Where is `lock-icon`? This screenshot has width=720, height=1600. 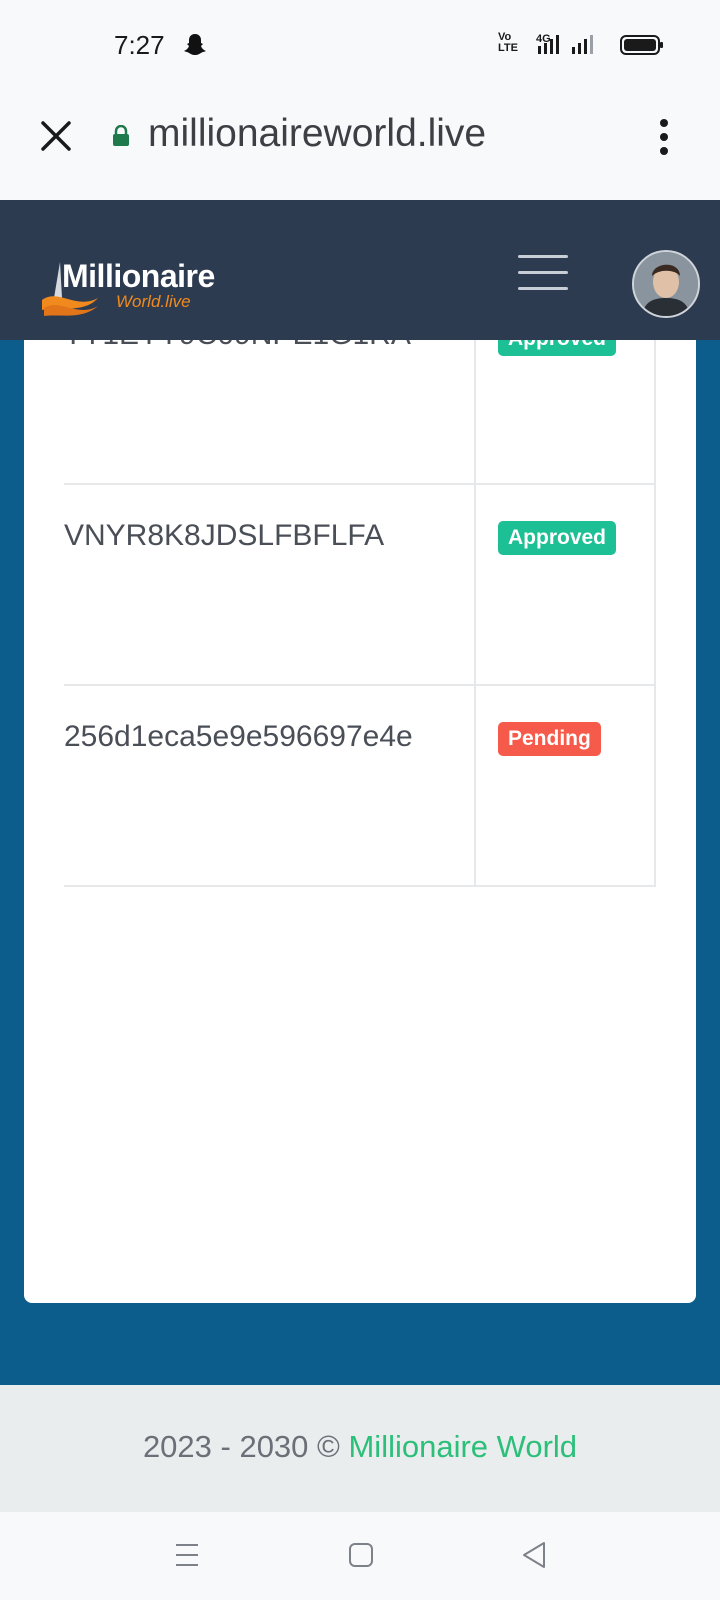 lock-icon is located at coordinates (121, 135).